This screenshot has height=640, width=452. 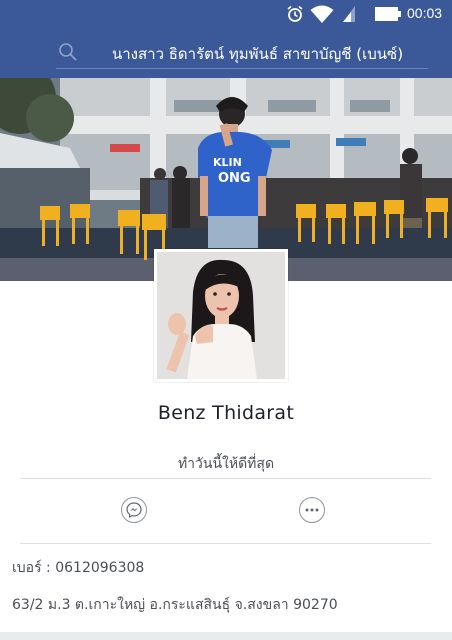 I want to click on messenger-icon, so click(x=134, y=510).